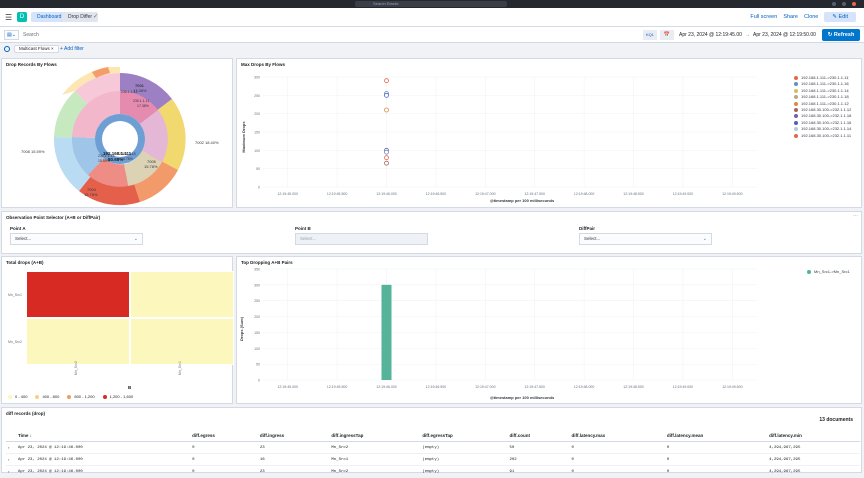 This screenshot has width=864, height=478. Describe the element at coordinates (828, 271) in the screenshot. I see `top-pairs-legend-item: Mn_Src1->Mn_Src1` at that location.